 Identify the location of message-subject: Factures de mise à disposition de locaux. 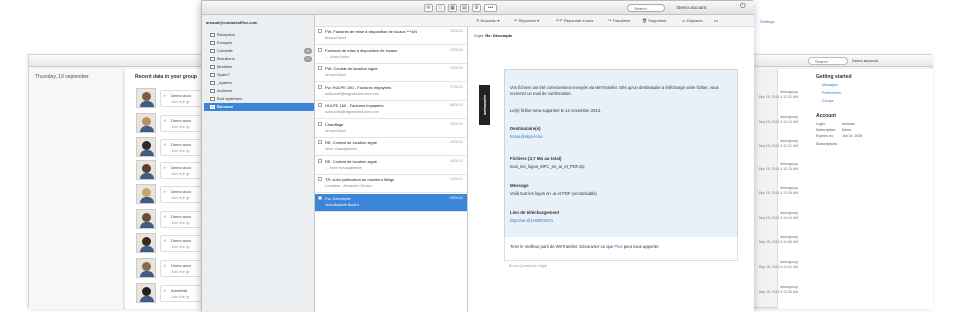
(361, 50).